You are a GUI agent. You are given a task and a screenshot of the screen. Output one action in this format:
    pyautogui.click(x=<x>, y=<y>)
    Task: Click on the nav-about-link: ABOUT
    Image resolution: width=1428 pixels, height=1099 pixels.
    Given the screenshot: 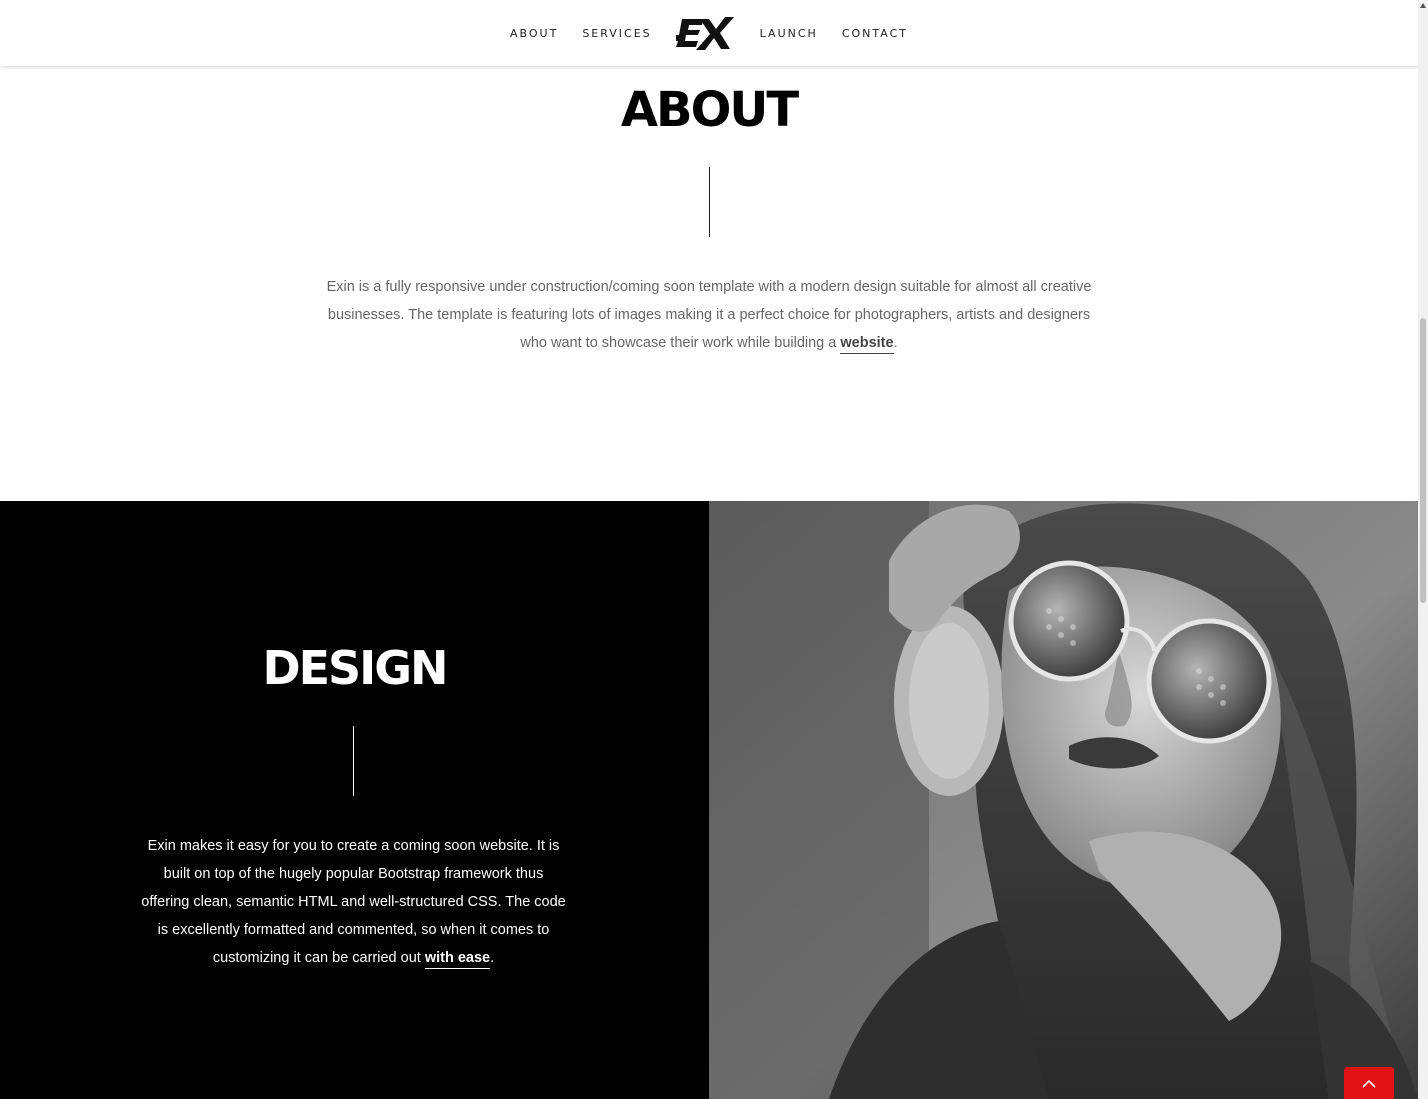 What is the action you would take?
    pyautogui.click(x=534, y=33)
    